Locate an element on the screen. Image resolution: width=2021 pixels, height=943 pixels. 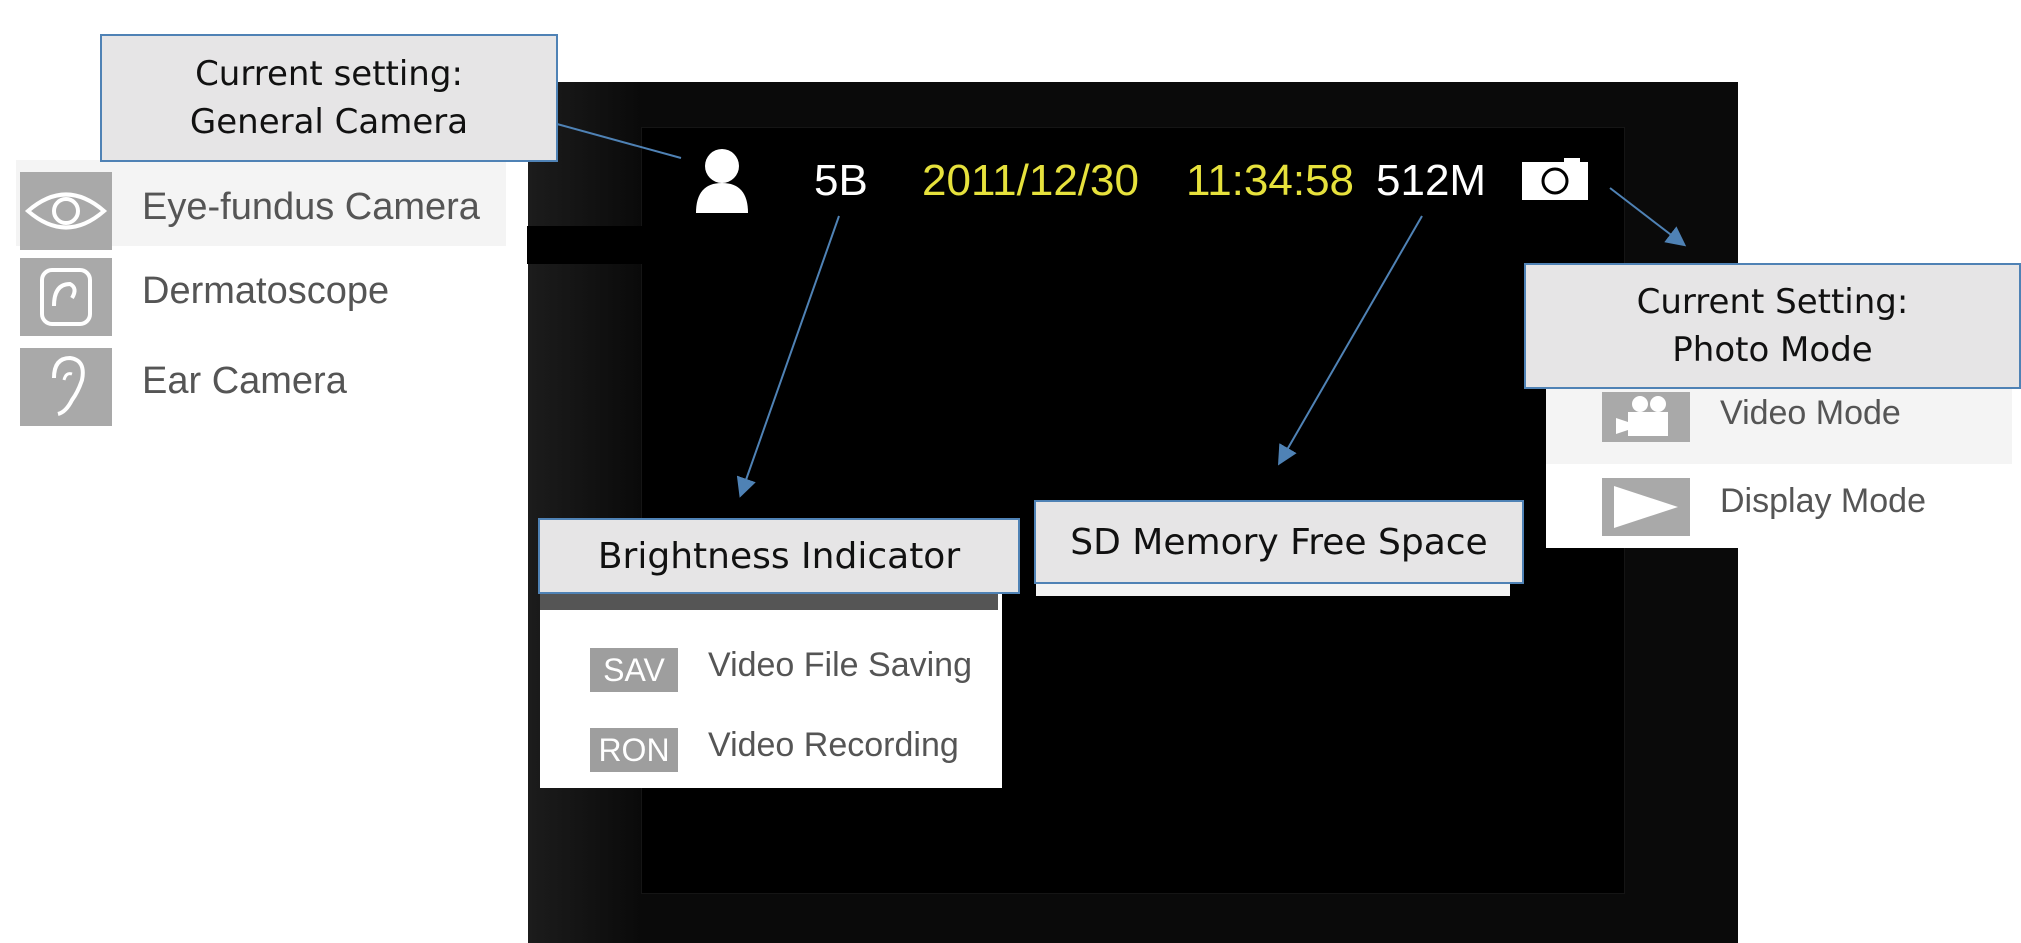
arrow-current-camera is located at coordinates (619, 141).